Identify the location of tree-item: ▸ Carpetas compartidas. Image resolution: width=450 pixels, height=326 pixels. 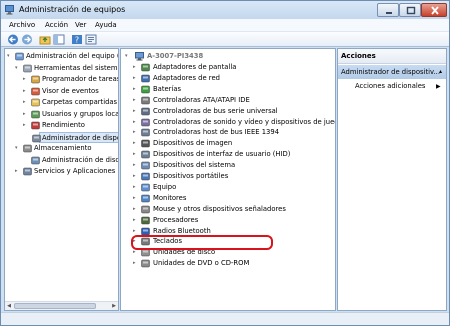
(70, 102).